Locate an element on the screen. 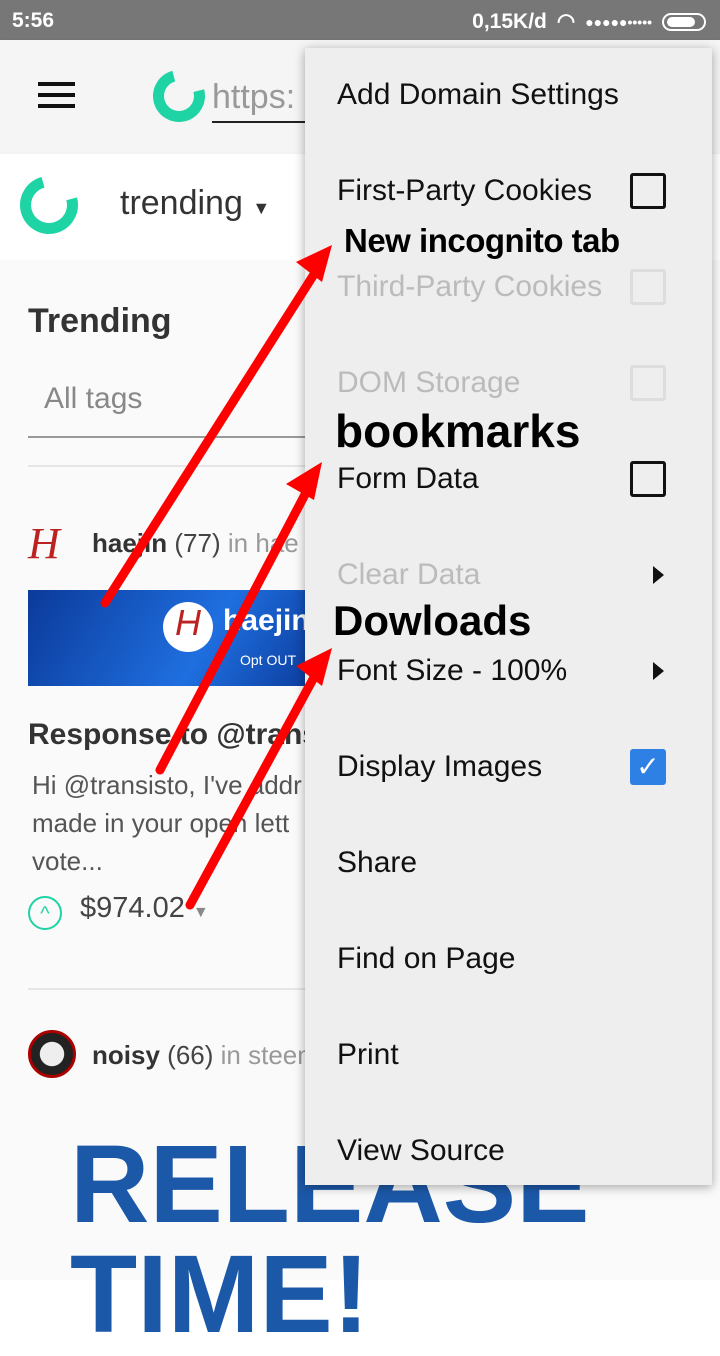 The image size is (720, 1356). menu-item-find-on-page: Find on Page is located at coordinates (426, 959).